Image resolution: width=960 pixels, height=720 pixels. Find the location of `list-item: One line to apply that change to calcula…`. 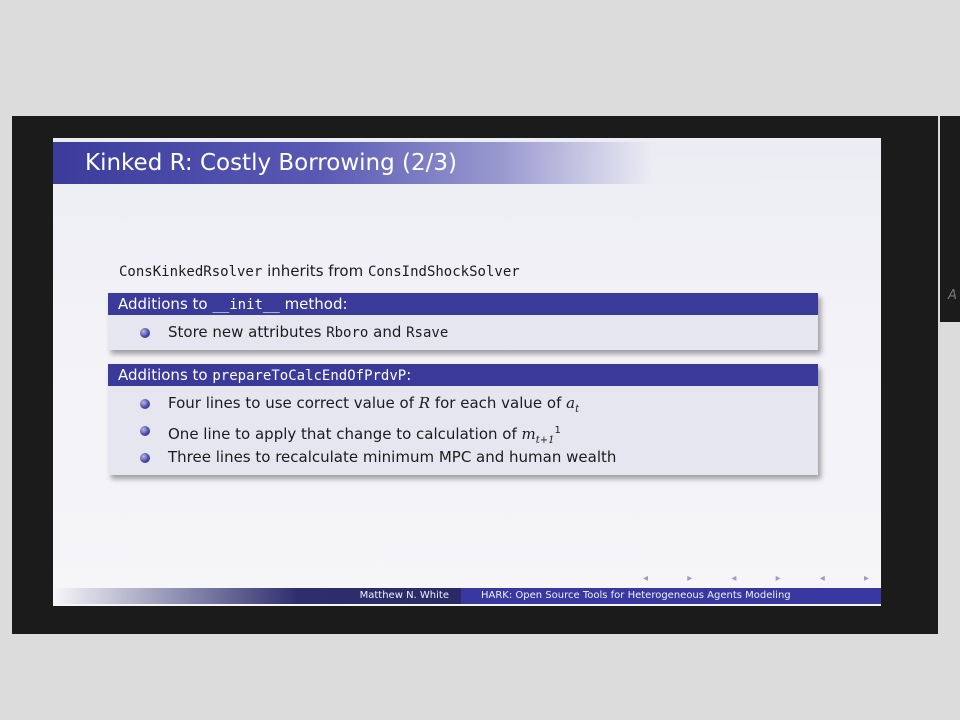

list-item: One line to apply that change to calcula… is located at coordinates (463, 431).